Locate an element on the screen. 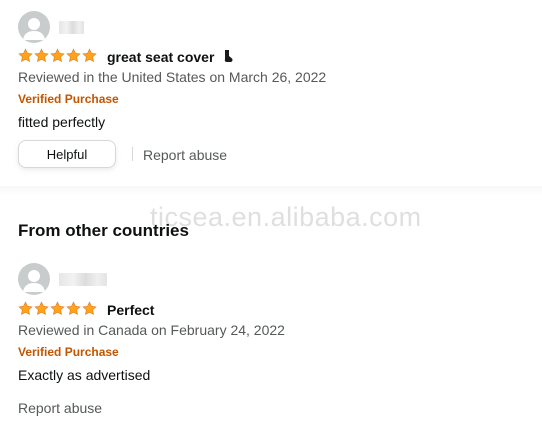 The height and width of the screenshot is (431, 542). review-title: great seat cover is located at coordinates (161, 57).